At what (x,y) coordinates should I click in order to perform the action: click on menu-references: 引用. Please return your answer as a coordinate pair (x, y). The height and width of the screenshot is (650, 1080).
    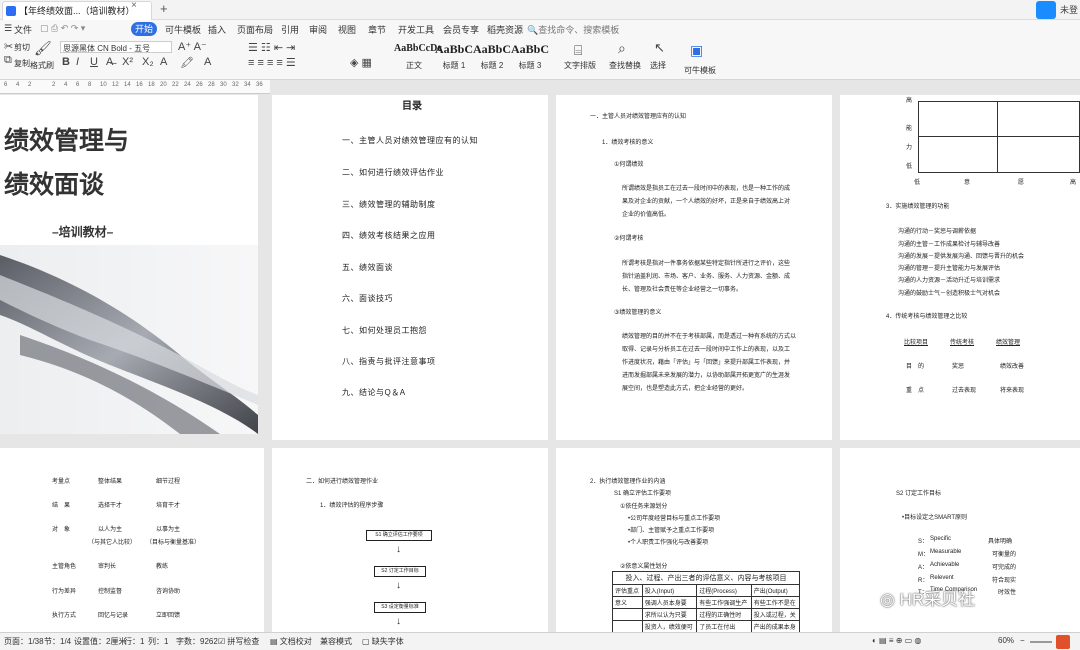
    Looking at the image, I should click on (290, 29).